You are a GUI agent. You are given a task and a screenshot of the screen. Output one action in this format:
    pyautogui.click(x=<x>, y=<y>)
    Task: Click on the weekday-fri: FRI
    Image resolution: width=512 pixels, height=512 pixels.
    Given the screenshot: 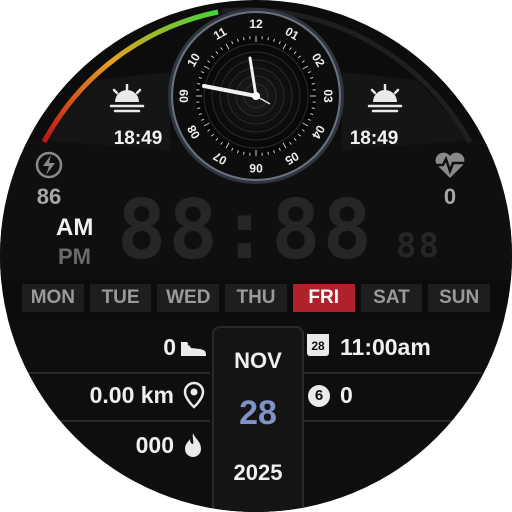 What is the action you would take?
    pyautogui.click(x=323, y=298)
    